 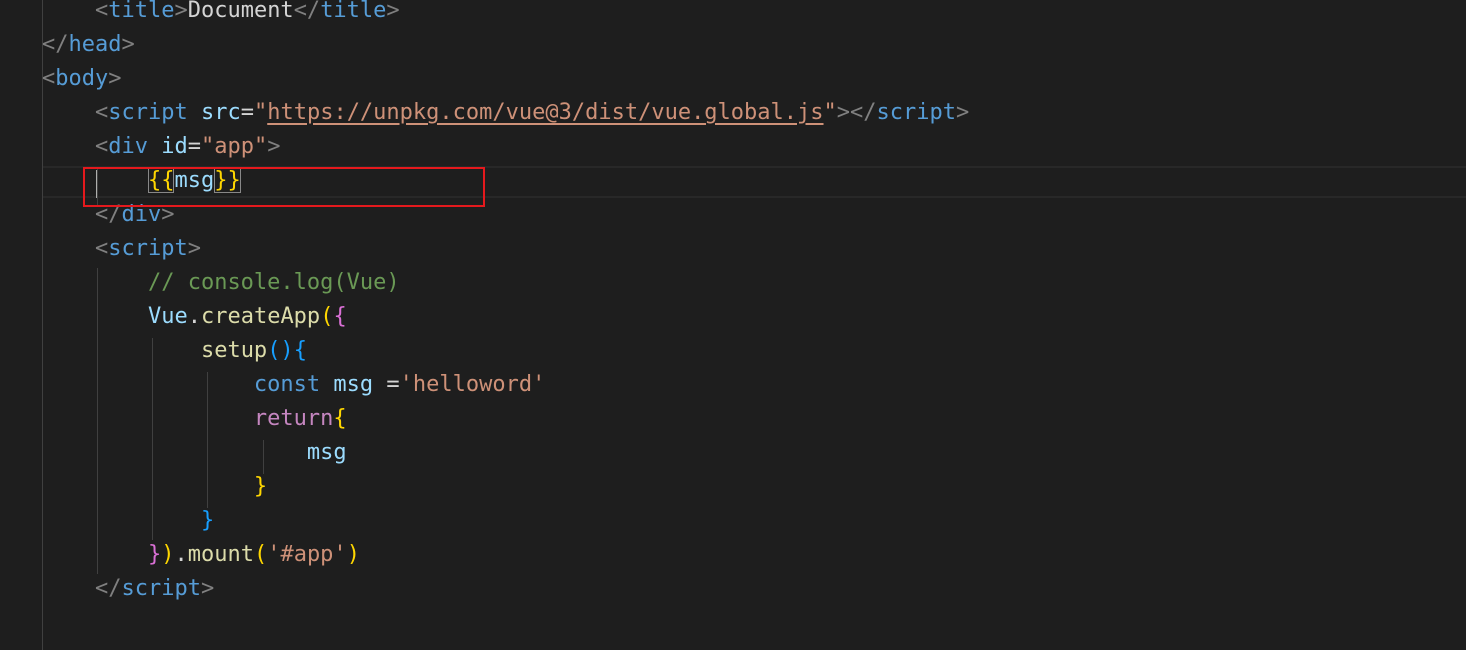 I want to click on code-token: id, so click(x=174, y=146).